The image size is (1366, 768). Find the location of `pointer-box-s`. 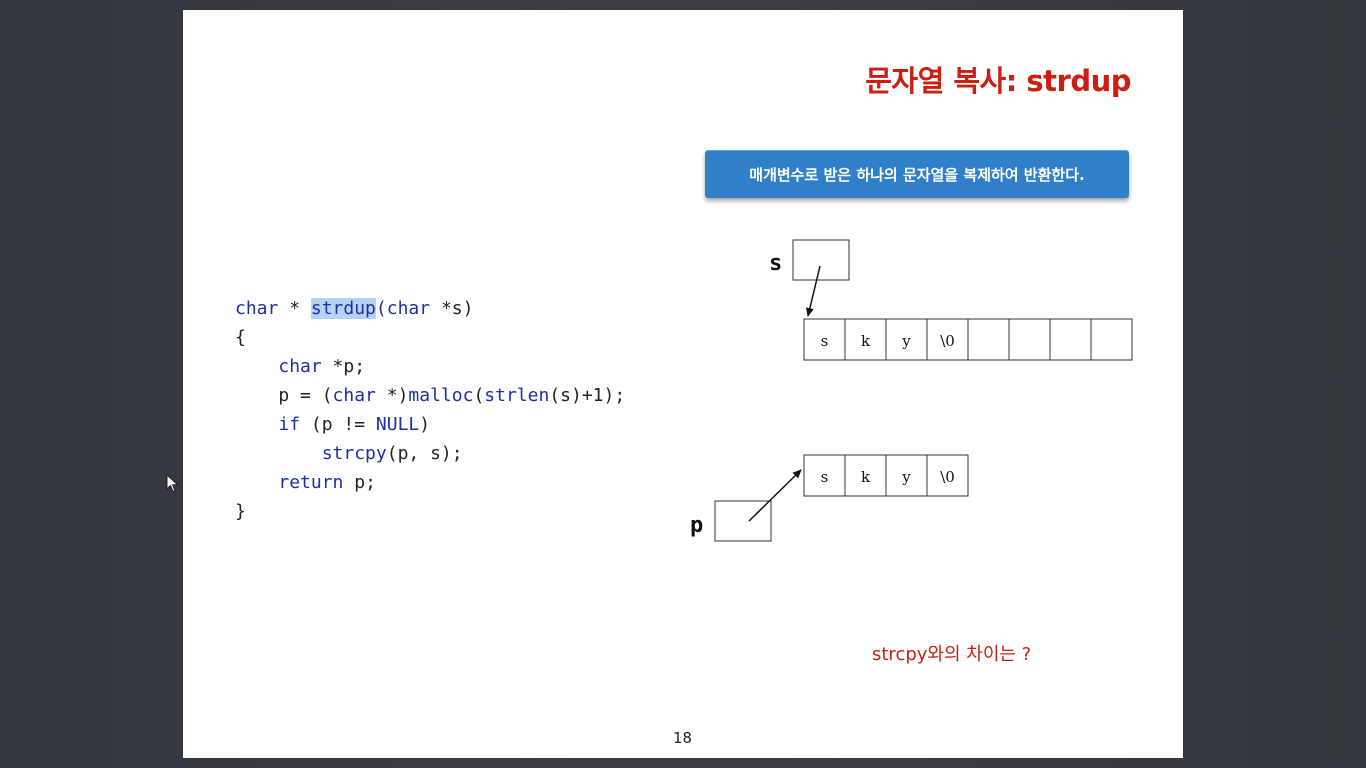

pointer-box-s is located at coordinates (821, 260).